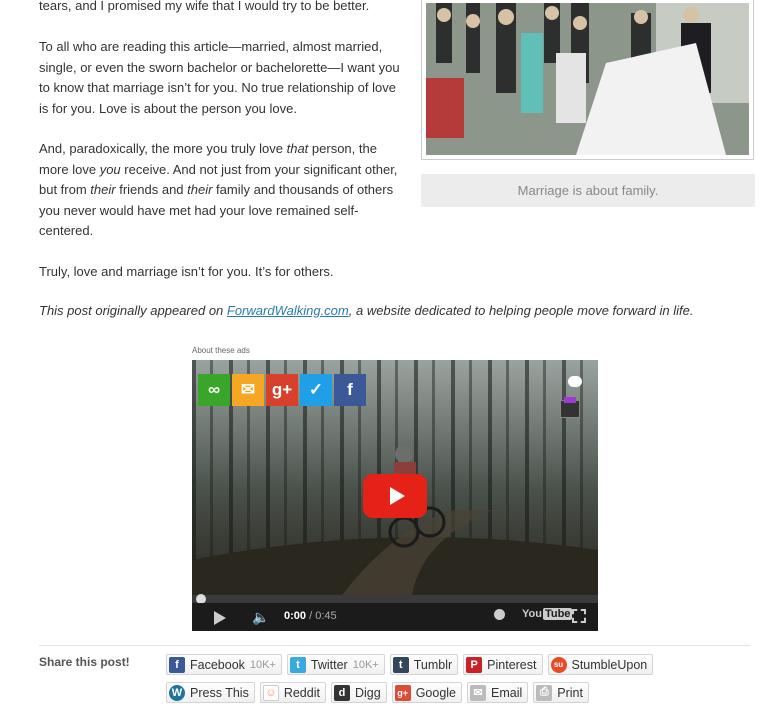 This screenshot has width=768, height=711. I want to click on chat-icon, so click(575, 381).